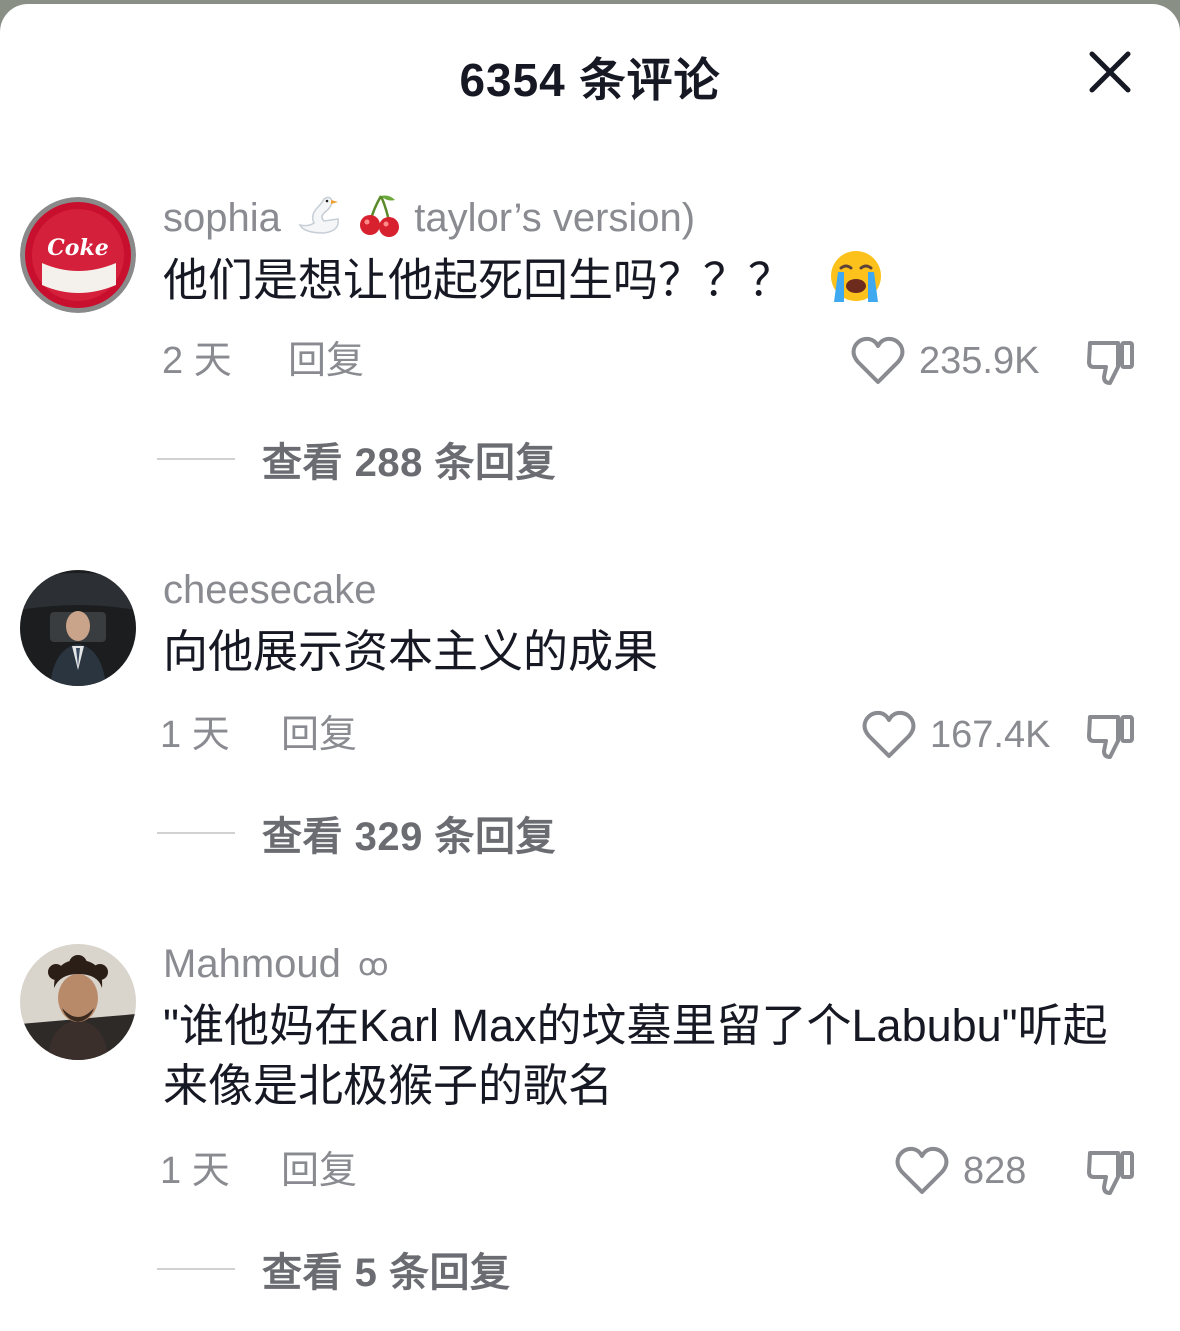 This screenshot has height=1331, width=1180. Describe the element at coordinates (386, 1273) in the screenshot. I see `view-replies-label: 查看 5 条回复` at that location.